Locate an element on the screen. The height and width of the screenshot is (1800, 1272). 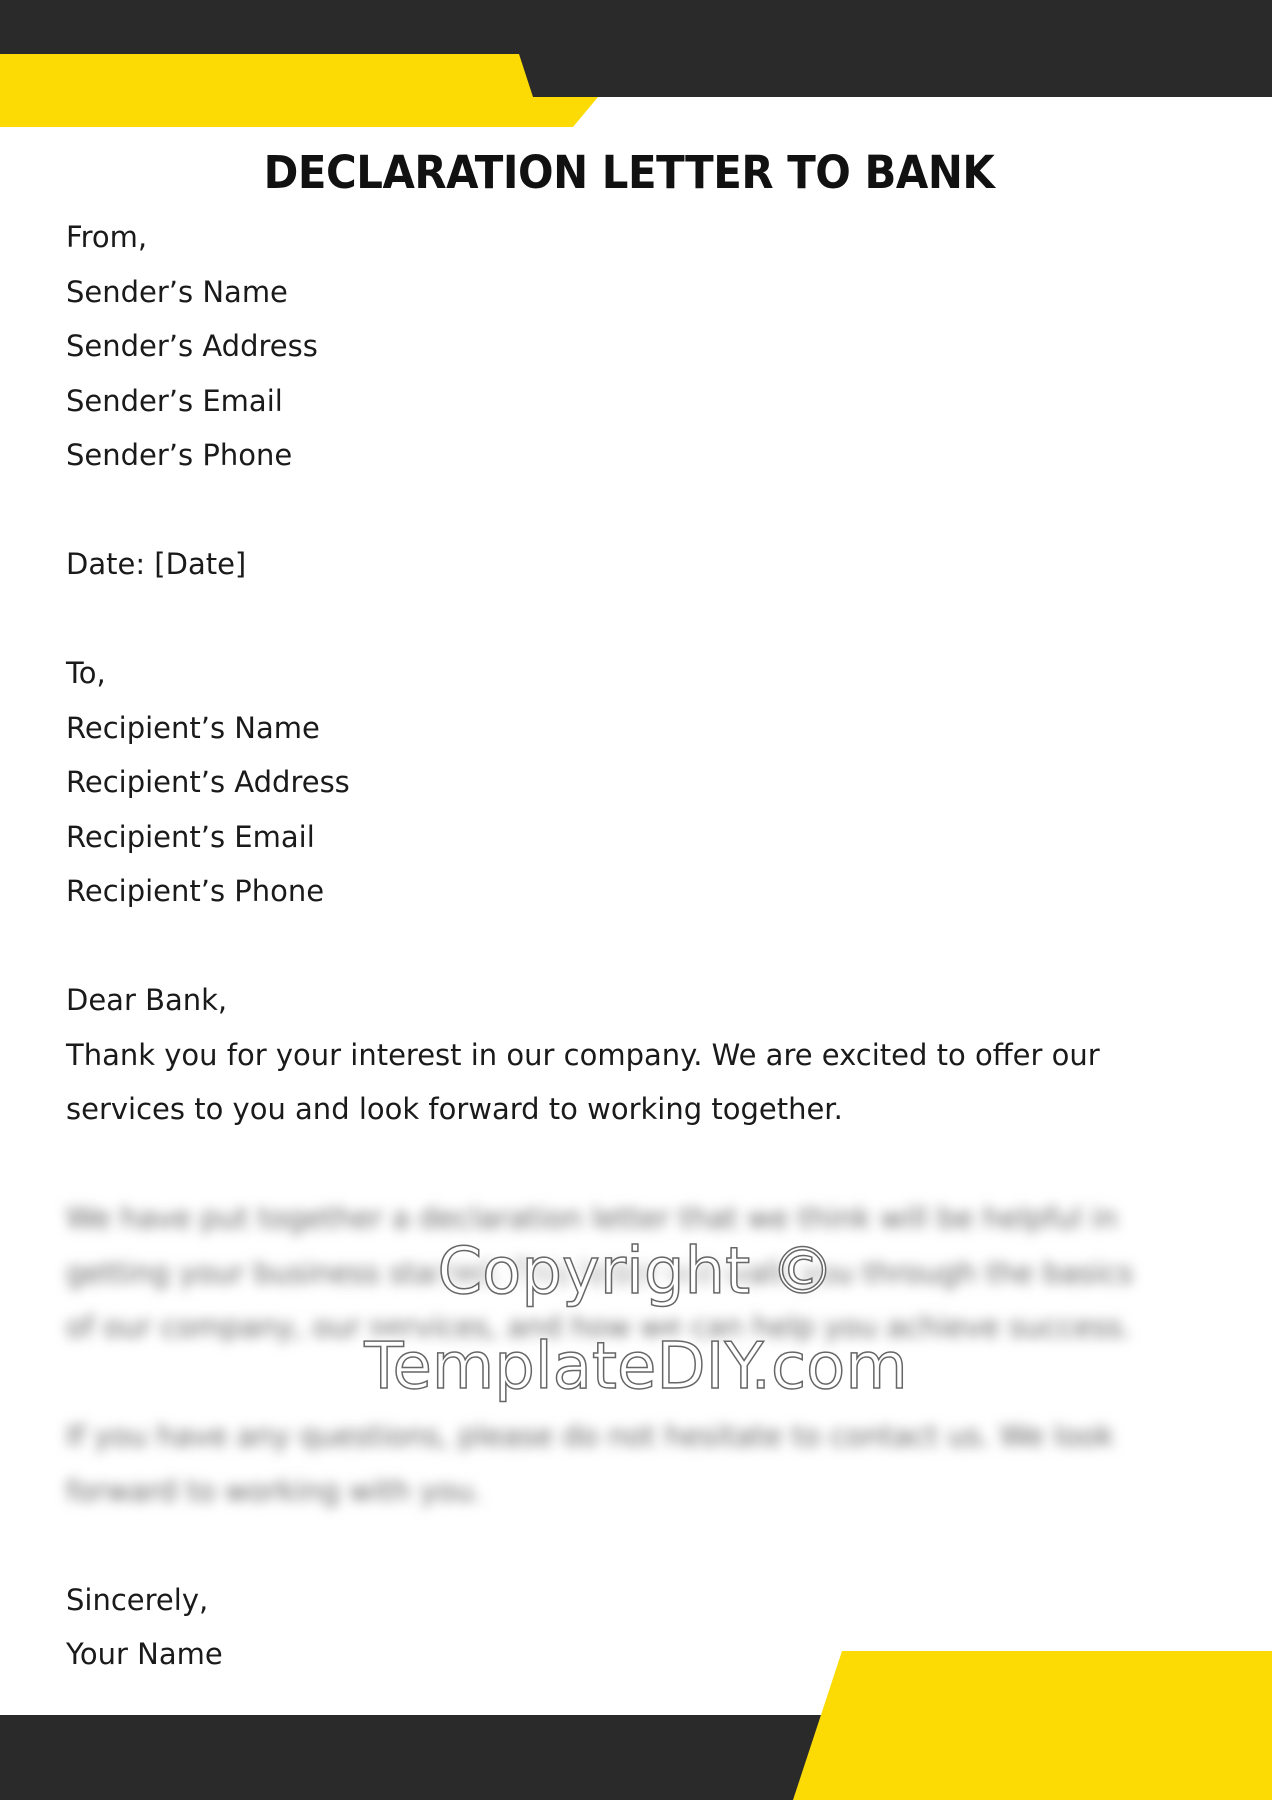
date-line: Date: [Date] is located at coordinates (156, 564).